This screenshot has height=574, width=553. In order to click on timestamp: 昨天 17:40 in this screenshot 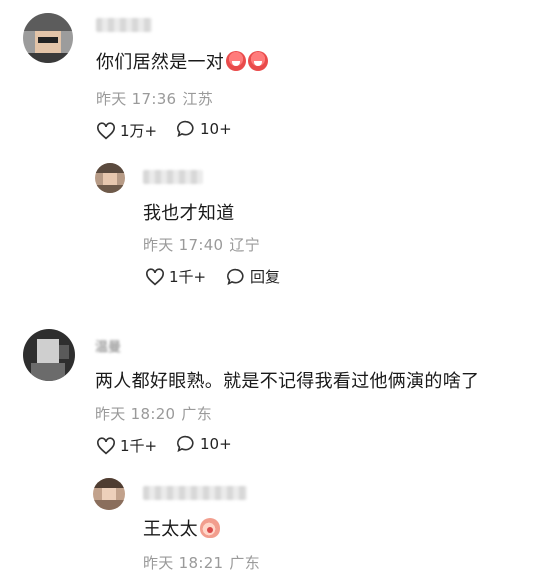, I will do `click(183, 245)`.